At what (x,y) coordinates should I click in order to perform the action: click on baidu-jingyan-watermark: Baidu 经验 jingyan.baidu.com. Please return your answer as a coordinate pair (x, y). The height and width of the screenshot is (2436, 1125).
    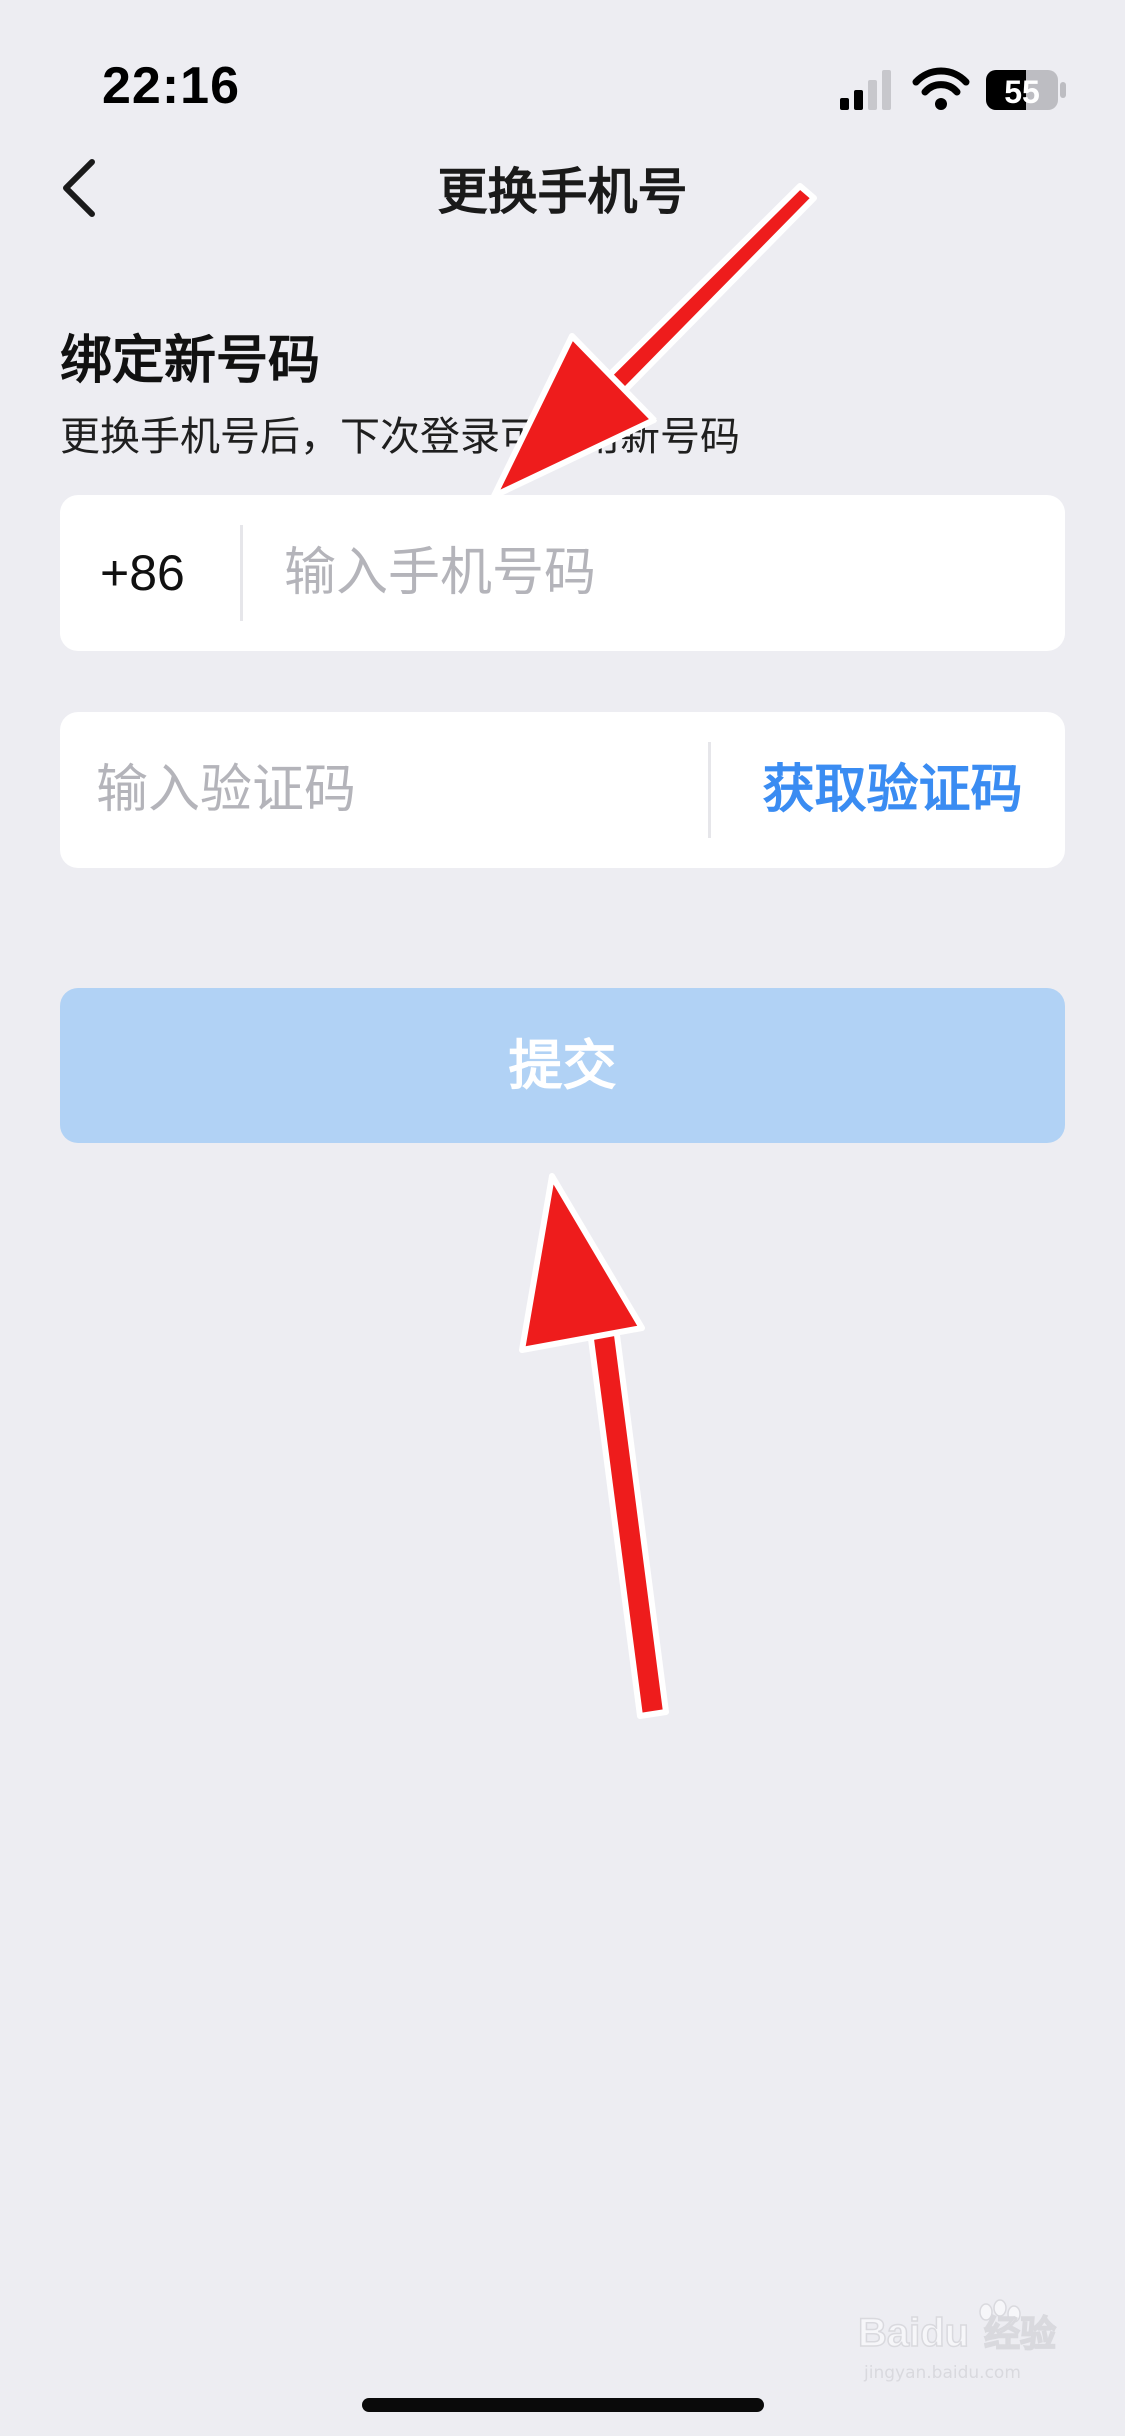
    Looking at the image, I should click on (957, 2341).